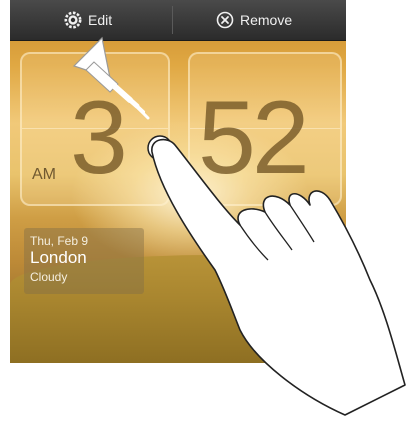 This screenshot has height=425, width=413. What do you see at coordinates (111, 78) in the screenshot?
I see `drag-arrow-icon` at bounding box center [111, 78].